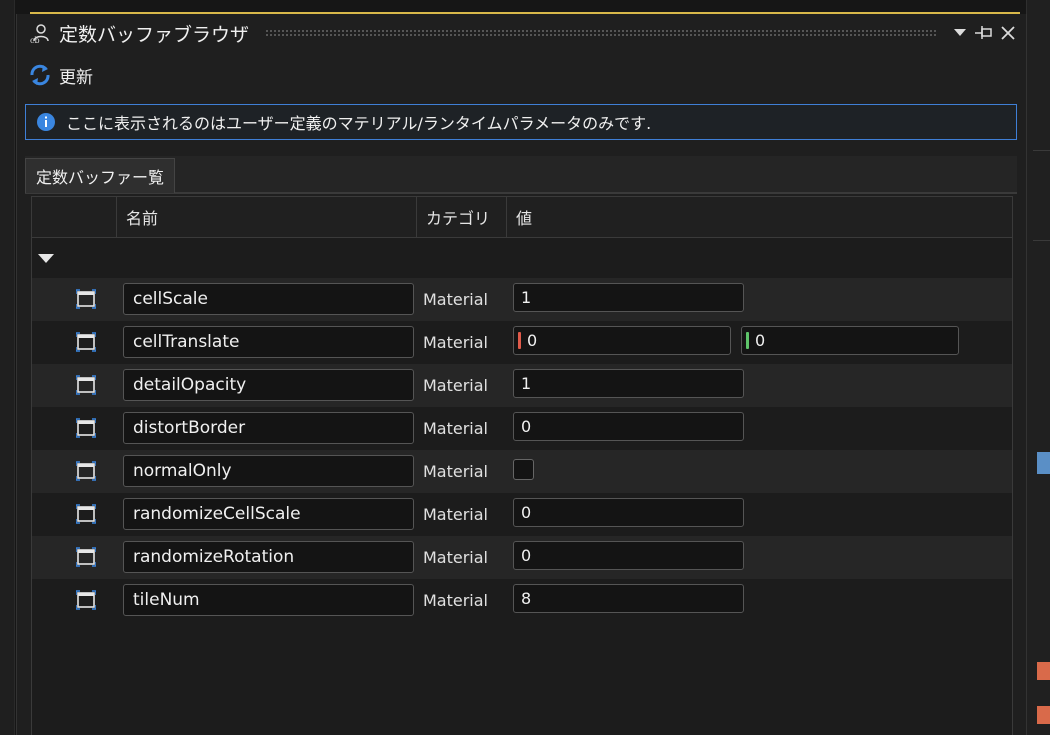 This screenshot has height=735, width=1050. What do you see at coordinates (747, 340) in the screenshot?
I see `y-axis-marker` at bounding box center [747, 340].